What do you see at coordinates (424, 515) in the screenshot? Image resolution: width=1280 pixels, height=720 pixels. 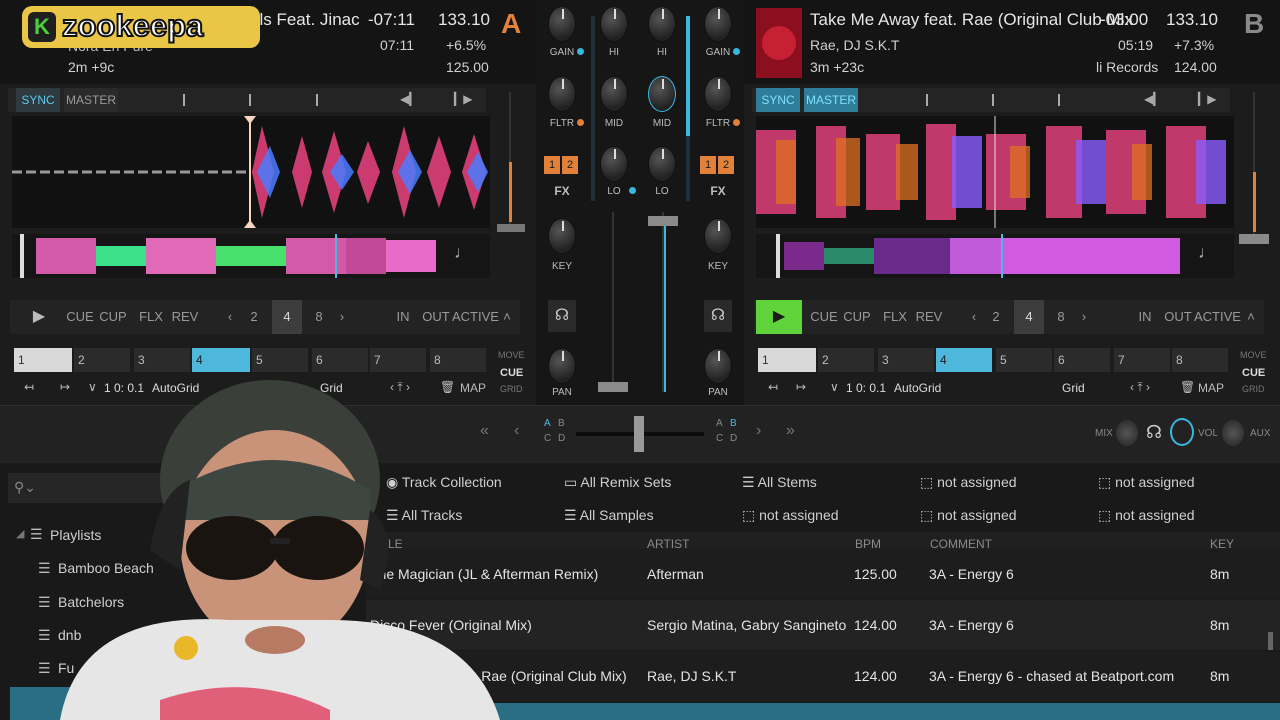 I see `favorite-all-tracks: ☰ All Tracks` at bounding box center [424, 515].